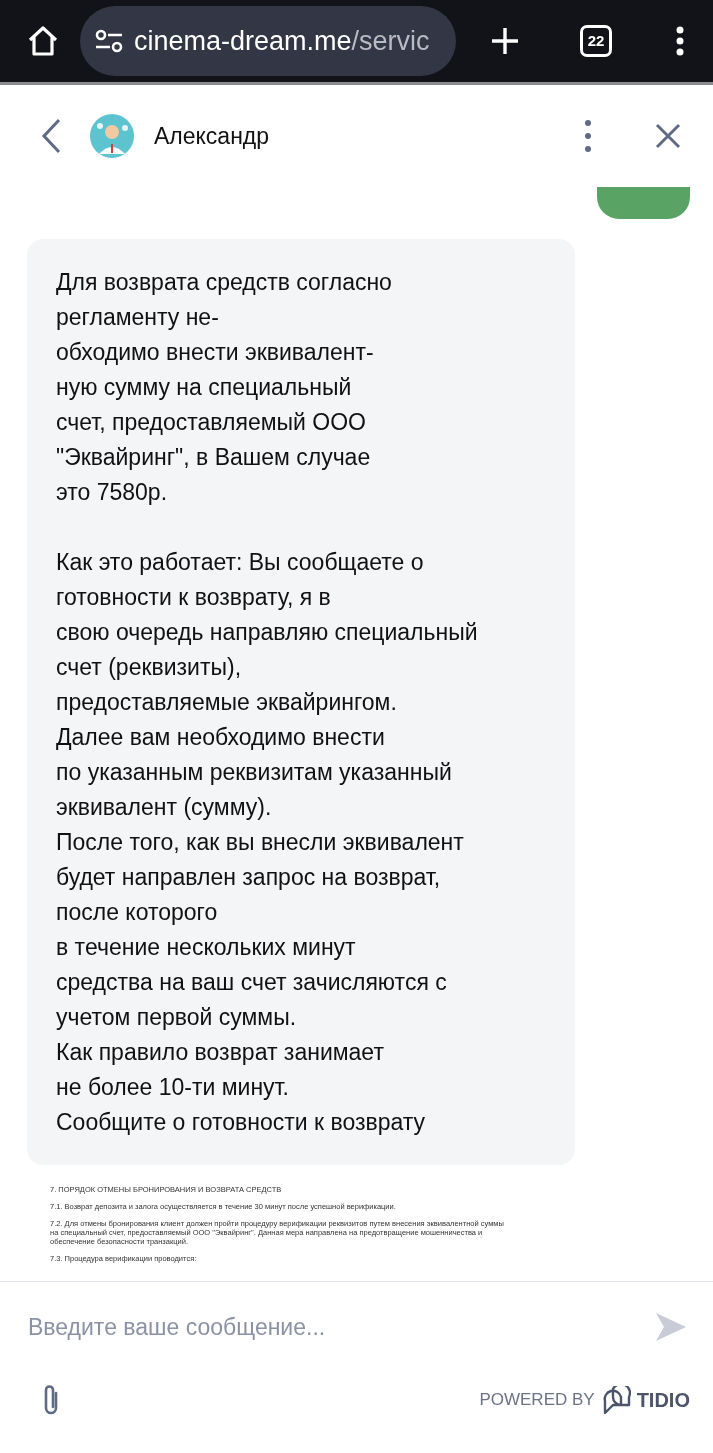 This screenshot has width=713, height=1453. What do you see at coordinates (680, 41) in the screenshot?
I see `menu-icon` at bounding box center [680, 41].